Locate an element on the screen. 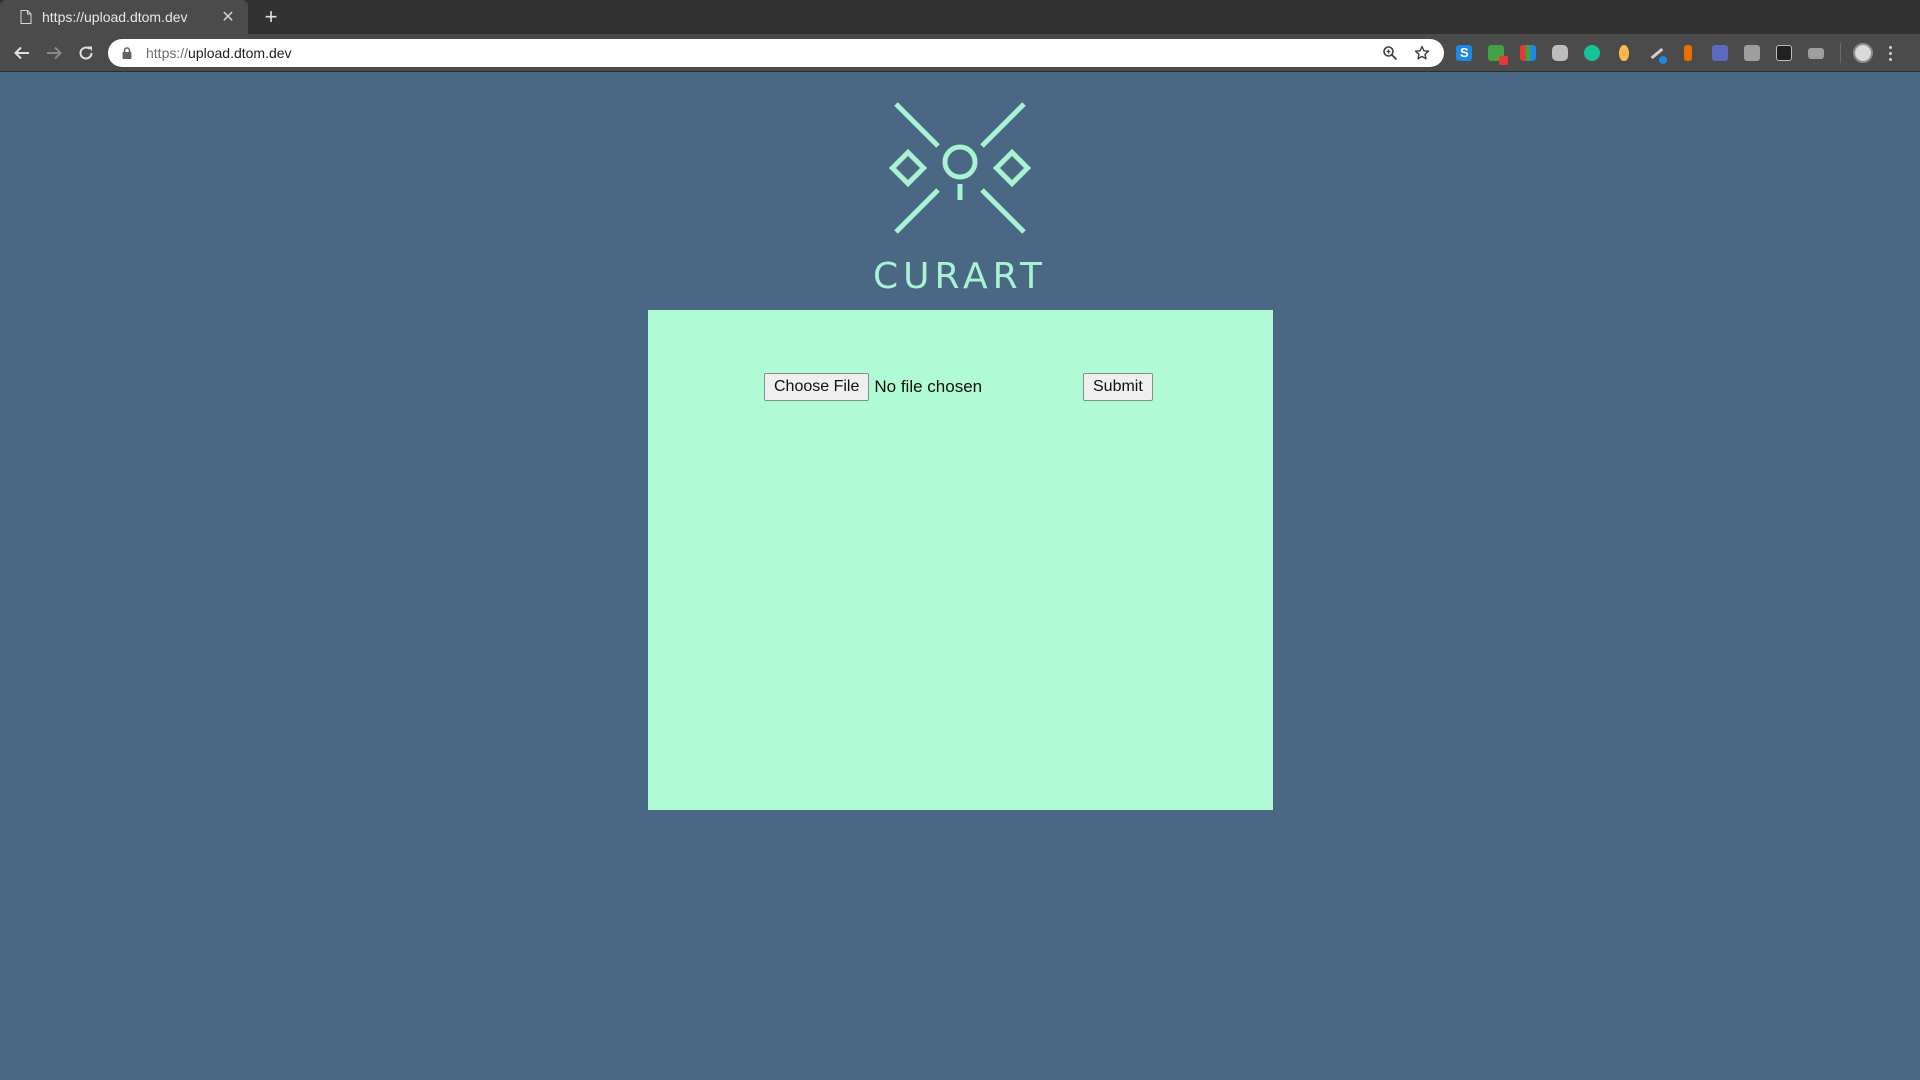 The image size is (1920, 1080). forward-button is located at coordinates (54, 53).